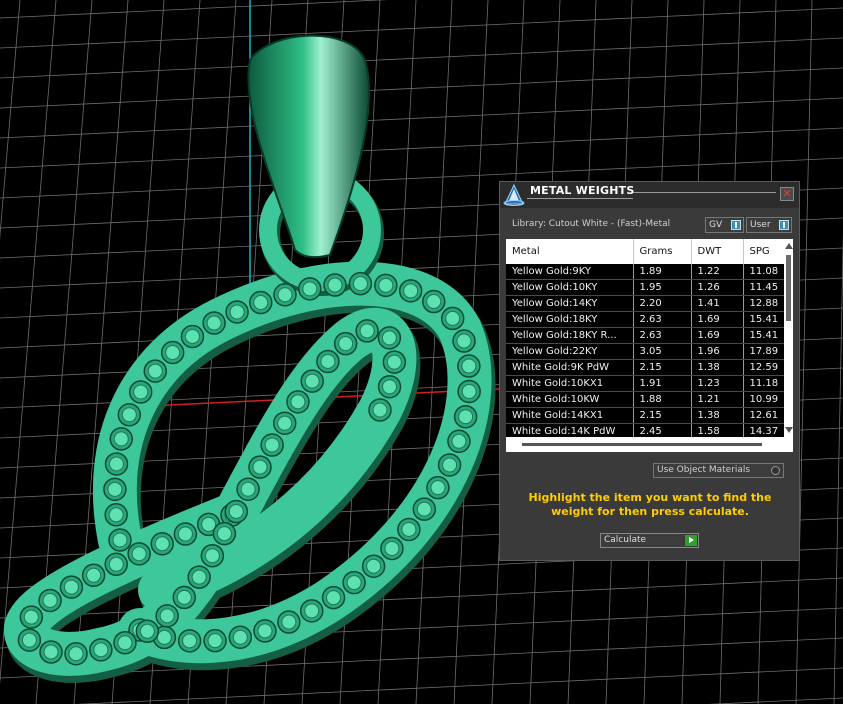  I want to click on cell-spg: 11.45, so click(763, 287).